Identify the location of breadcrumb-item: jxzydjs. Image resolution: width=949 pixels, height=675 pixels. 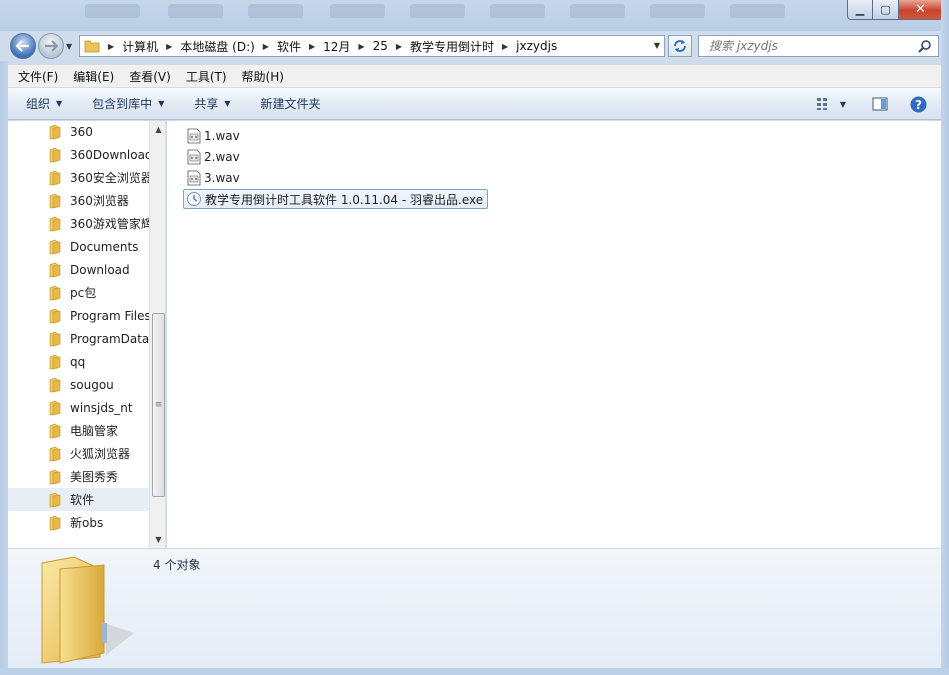
(536, 46).